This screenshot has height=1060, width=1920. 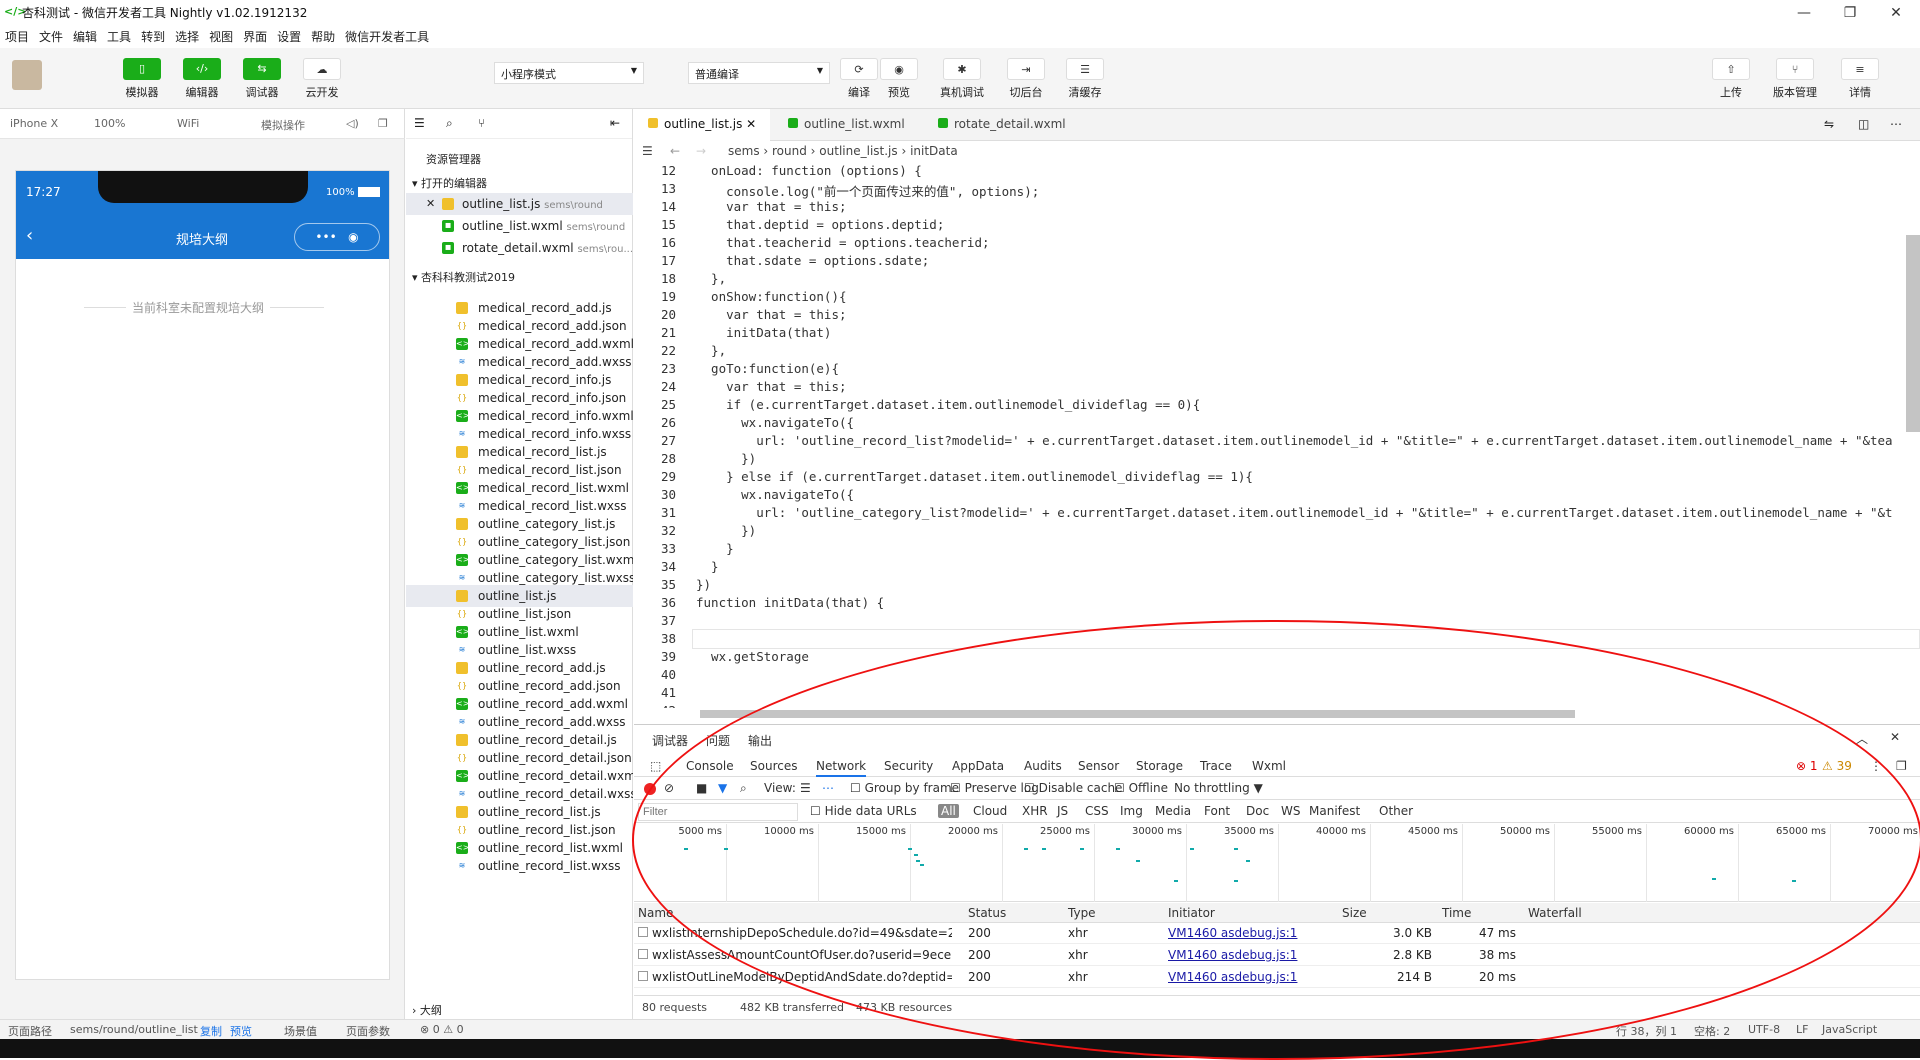 What do you see at coordinates (1026, 79) in the screenshot?
I see `background-button: ⇥ 切后台` at bounding box center [1026, 79].